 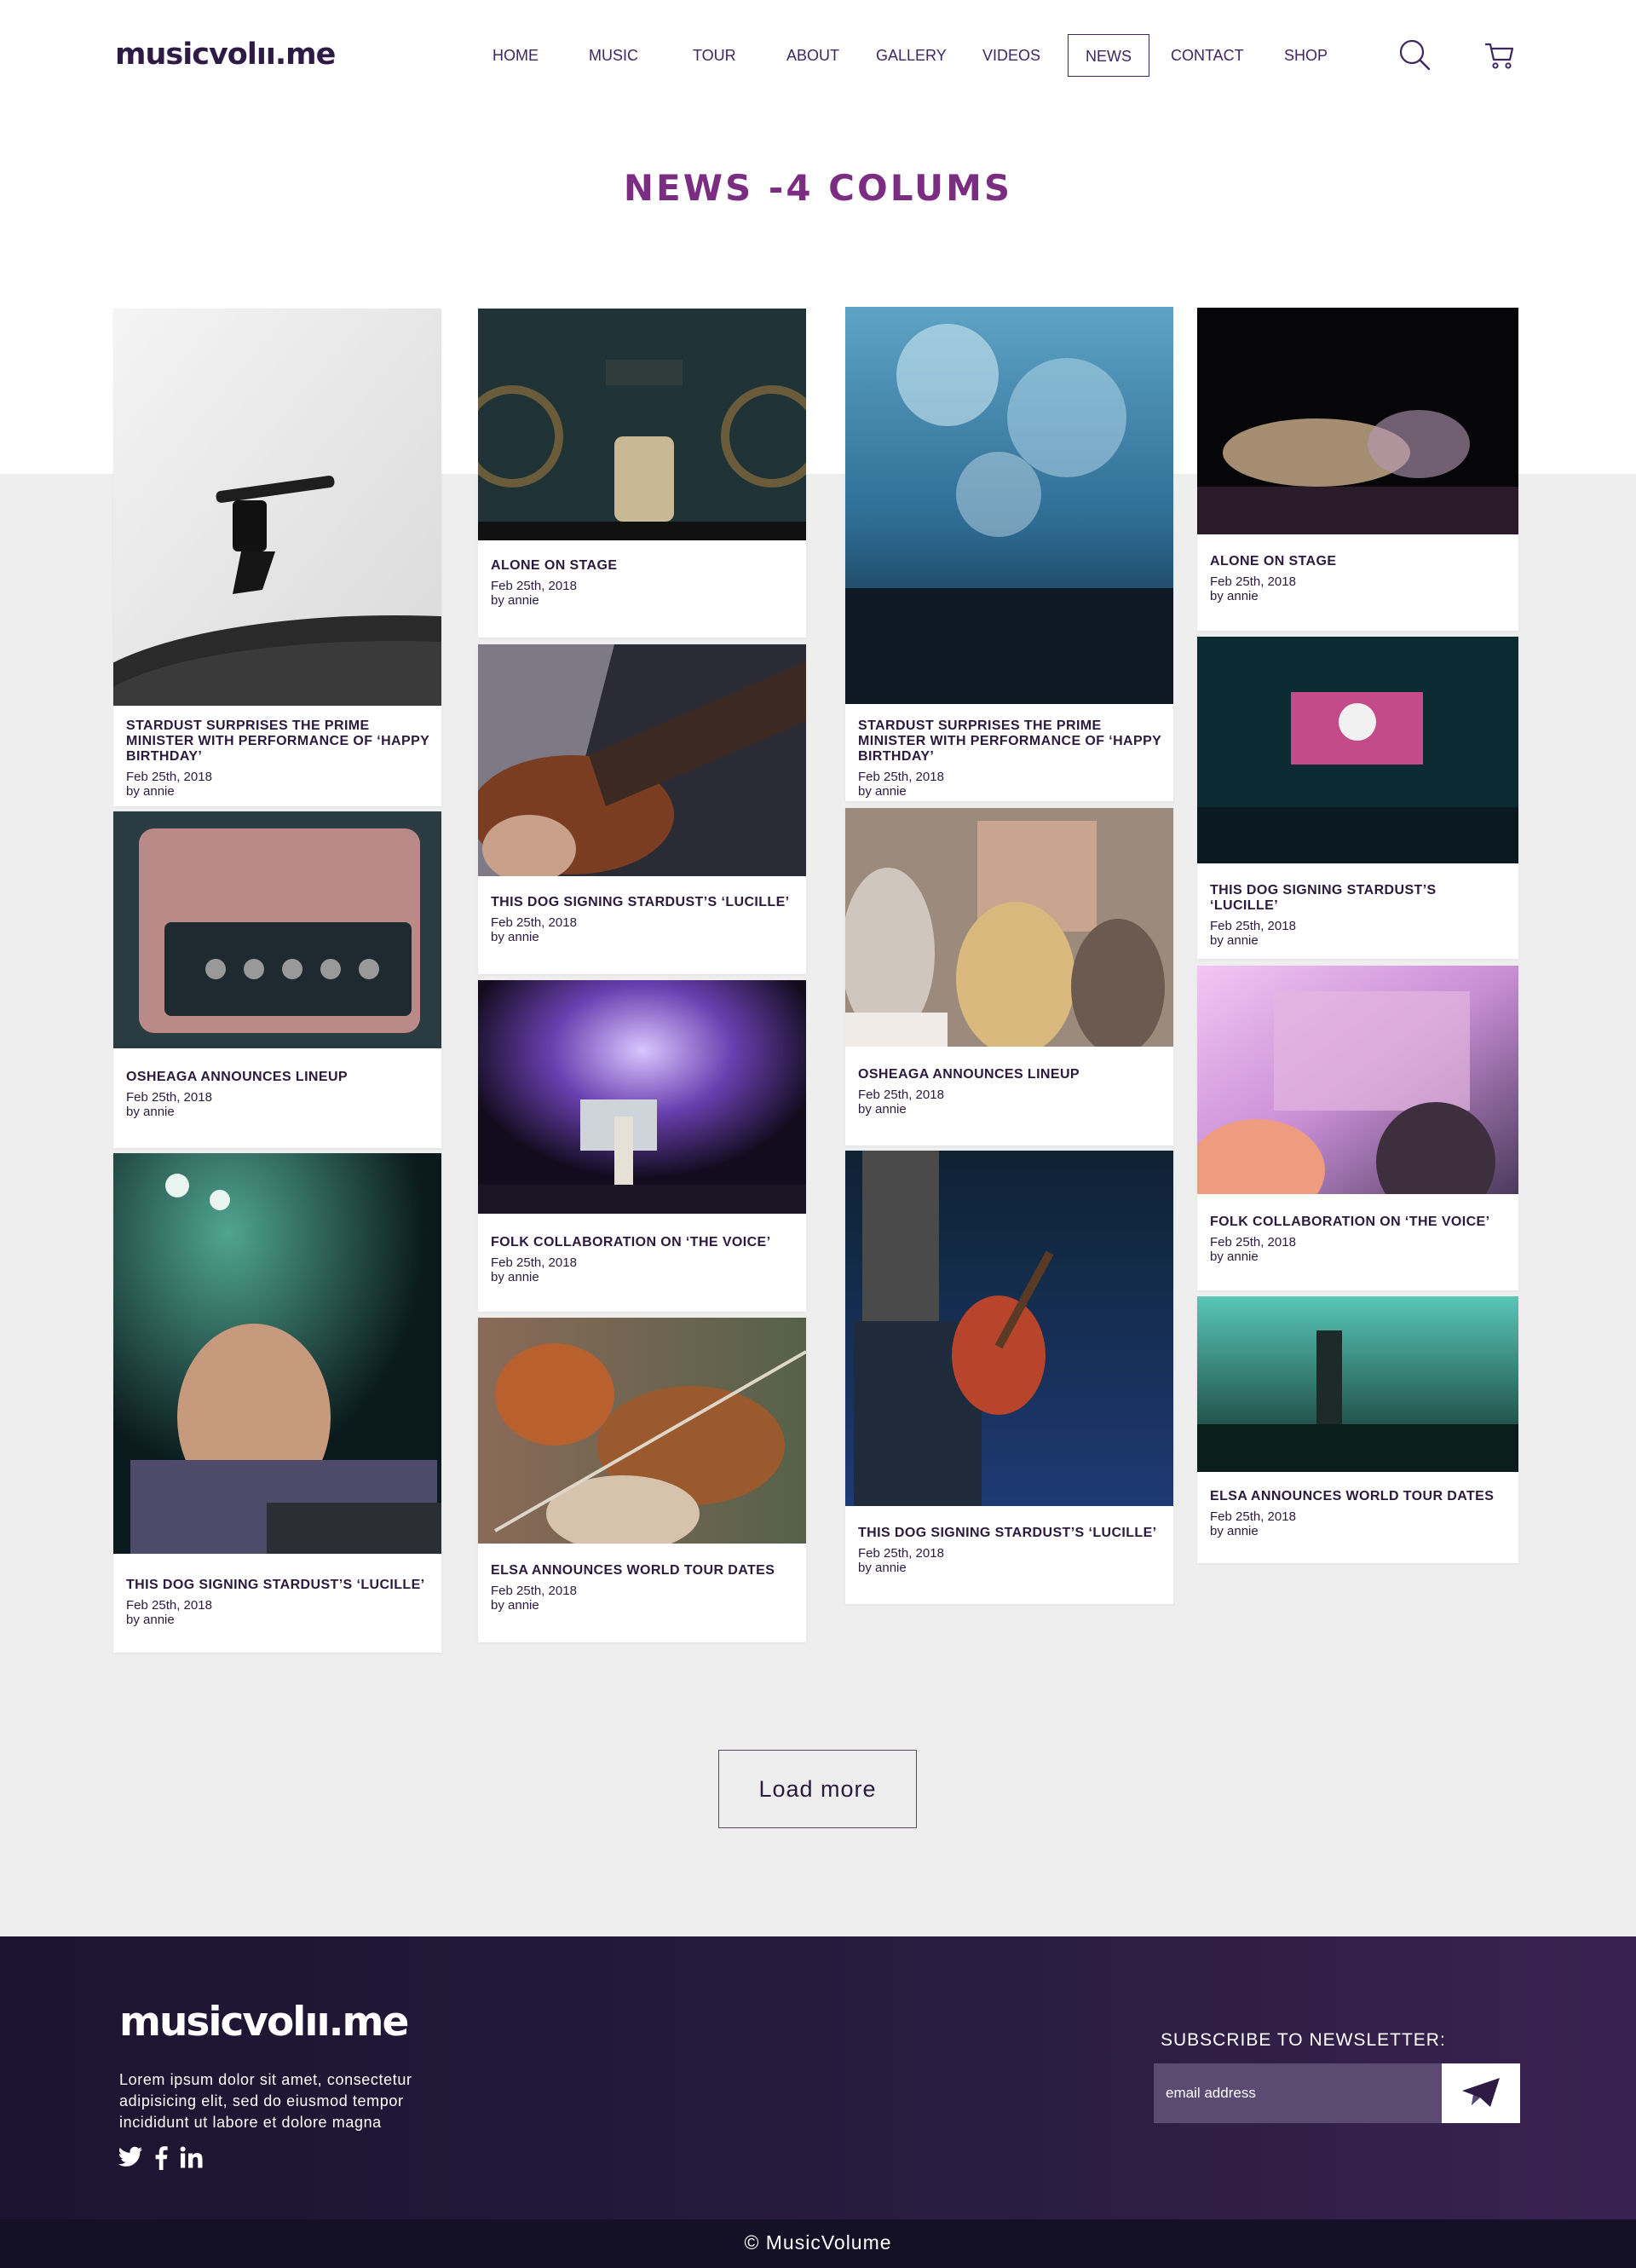 What do you see at coordinates (130, 2159) in the screenshot?
I see `twitter-icon` at bounding box center [130, 2159].